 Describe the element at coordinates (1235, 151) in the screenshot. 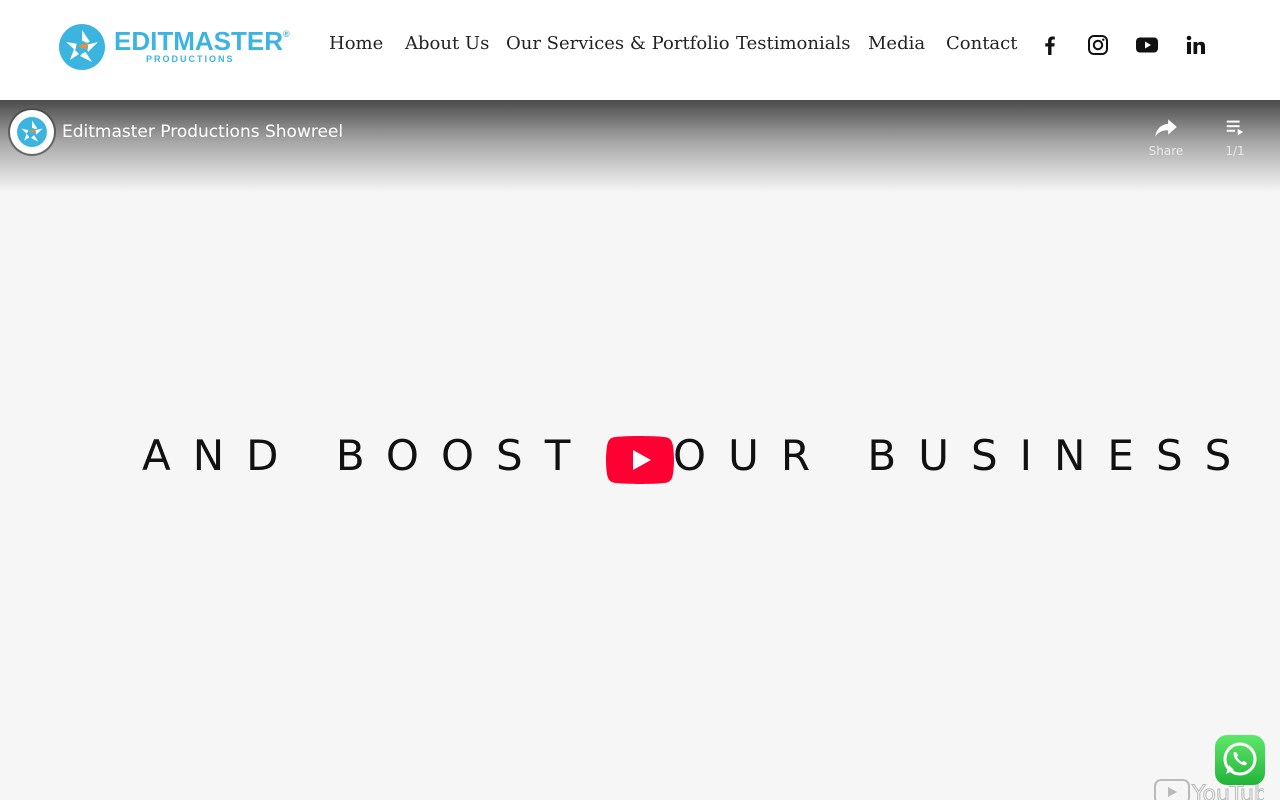

I see `playlist-counter: 1/1` at that location.